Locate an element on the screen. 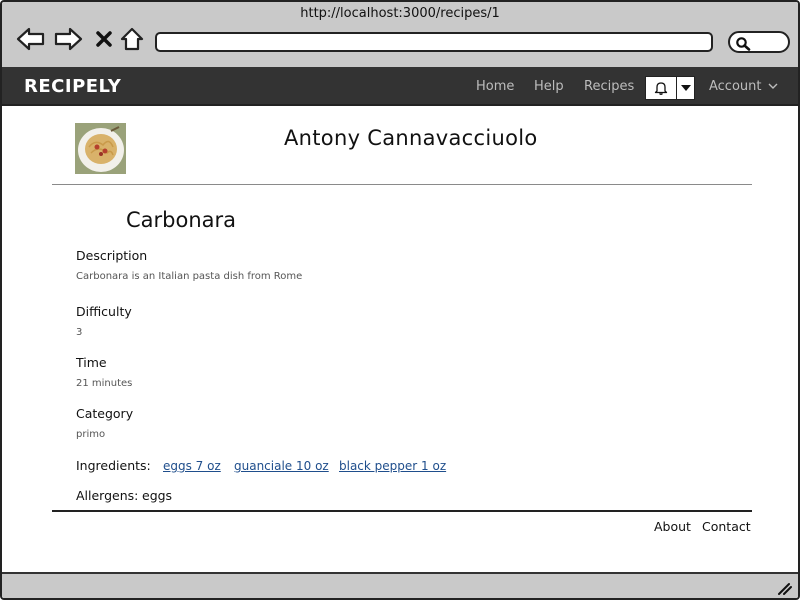  search-icon is located at coordinates (743, 44).